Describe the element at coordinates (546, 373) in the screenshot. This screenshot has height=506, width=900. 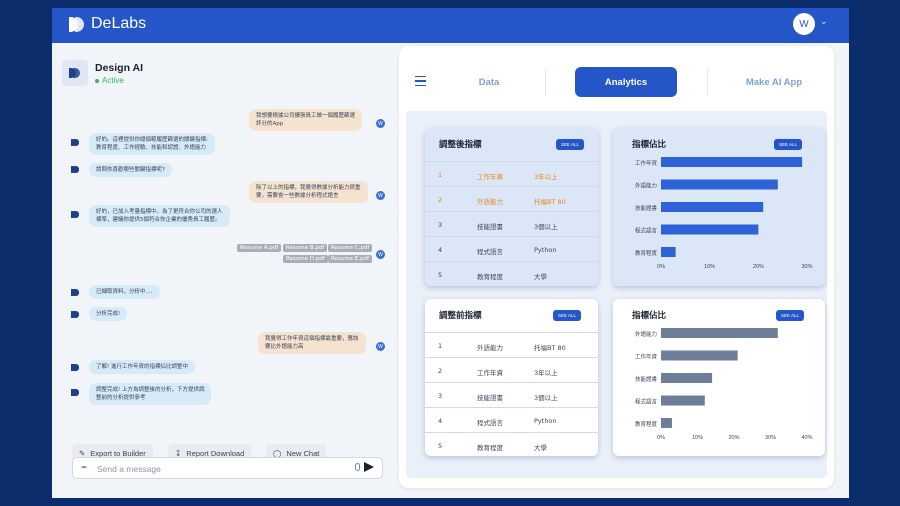
I see `table-cell-value: 3年以上` at that location.